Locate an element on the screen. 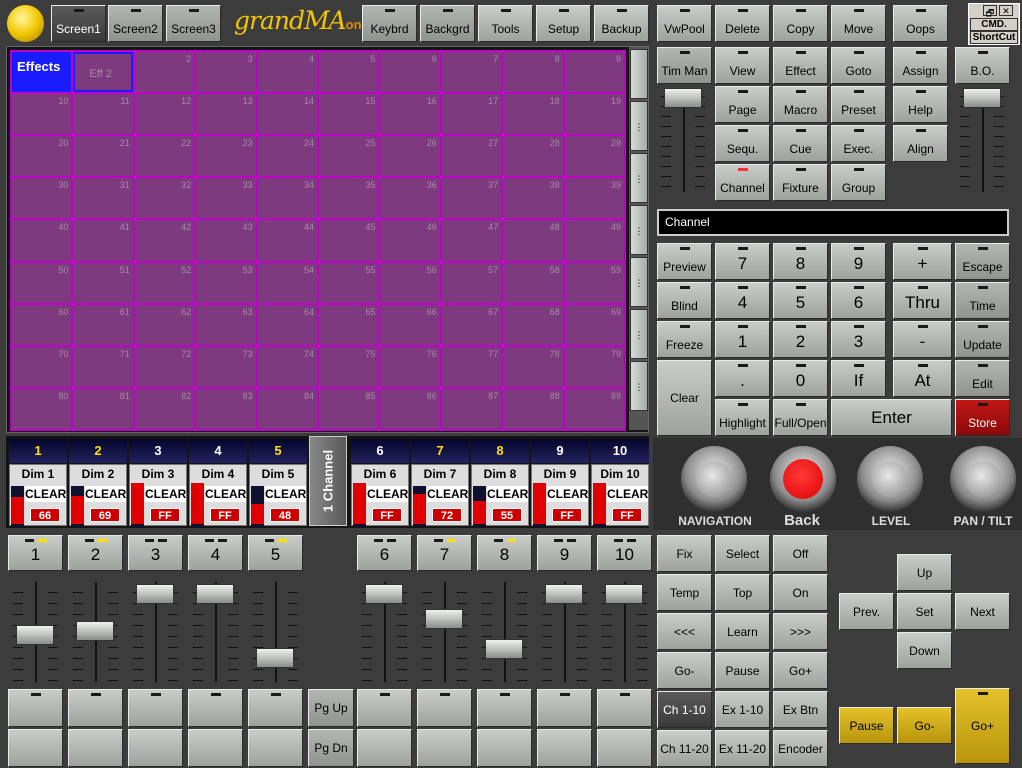  btn-ex-btn: Ex Btn is located at coordinates (800, 709).